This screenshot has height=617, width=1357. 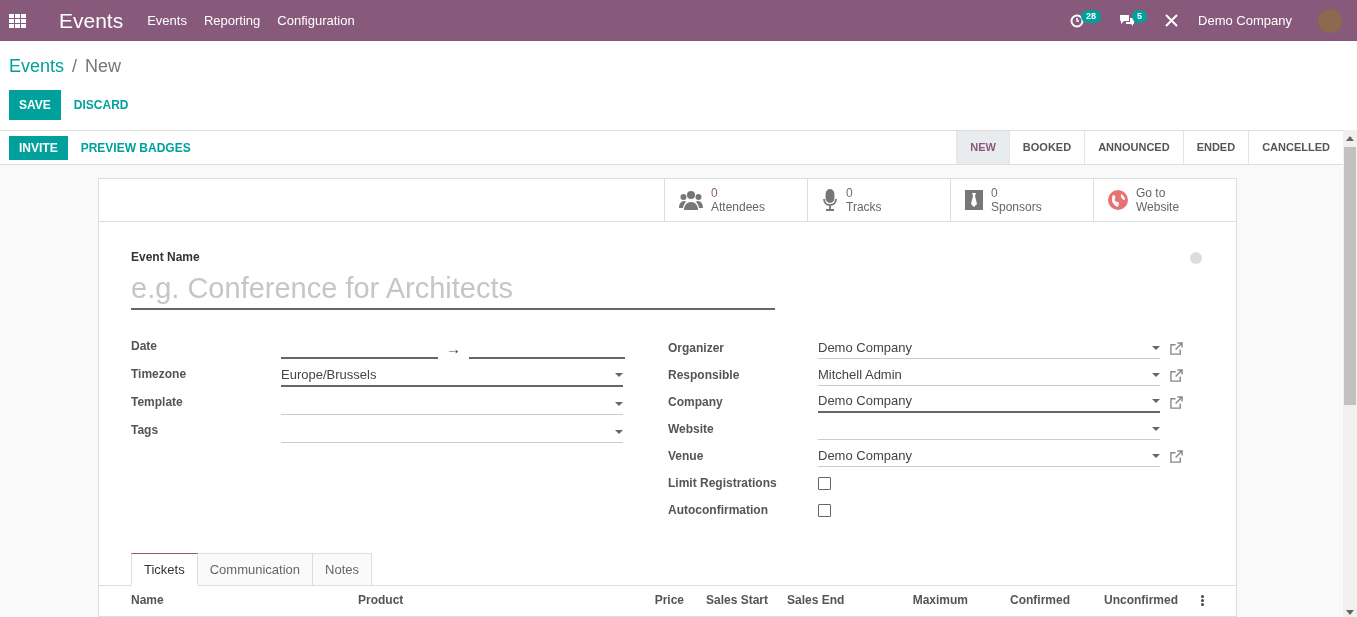 I want to click on field-label: Tags, so click(x=145, y=430).